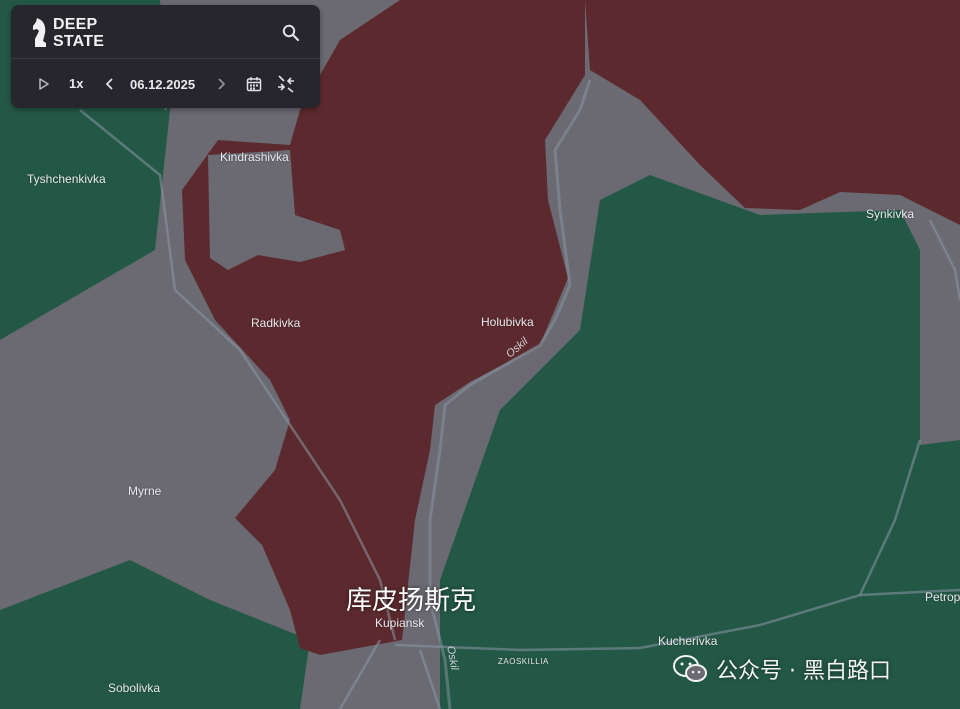 This screenshot has height=709, width=960. I want to click on chevron-left-icon, so click(109, 84).